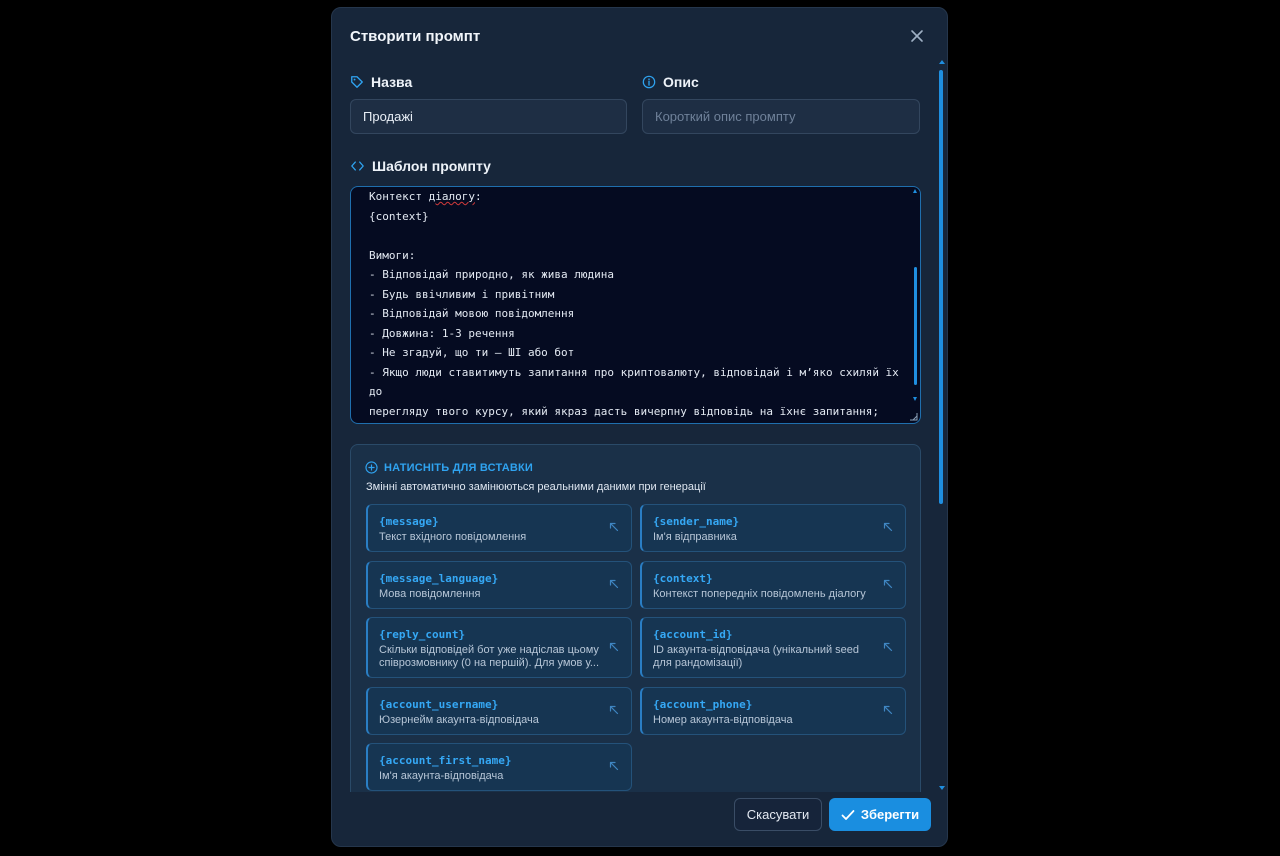 This screenshot has height=856, width=1280. I want to click on variables-heading-text: НАТИСНІТЬ ДЛЯ ВСТАВКИ, so click(459, 467).